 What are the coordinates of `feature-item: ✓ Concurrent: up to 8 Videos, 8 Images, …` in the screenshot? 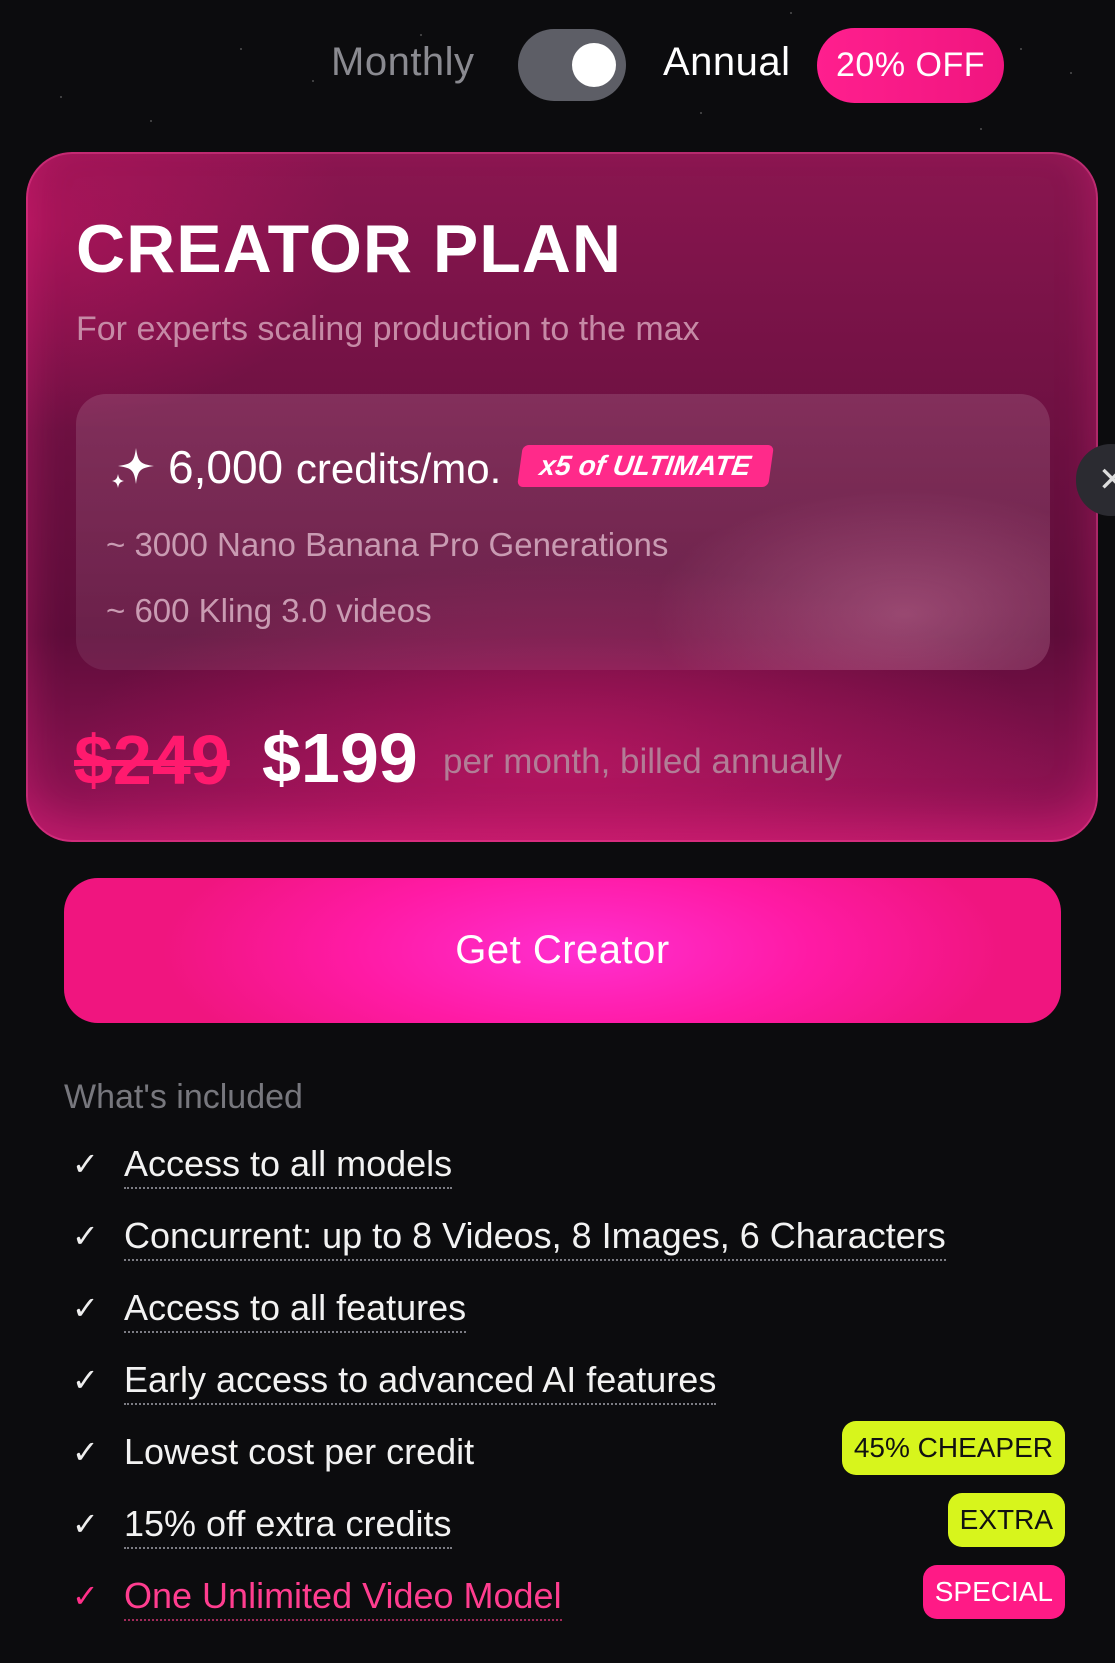 It's located at (564, 1237).